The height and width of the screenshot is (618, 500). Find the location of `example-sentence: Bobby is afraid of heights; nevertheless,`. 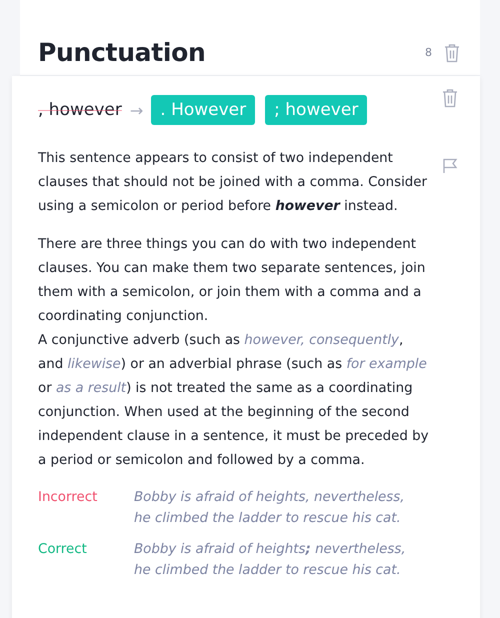

example-sentence: Bobby is afraid of heights; nevertheless, is located at coordinates (270, 550).